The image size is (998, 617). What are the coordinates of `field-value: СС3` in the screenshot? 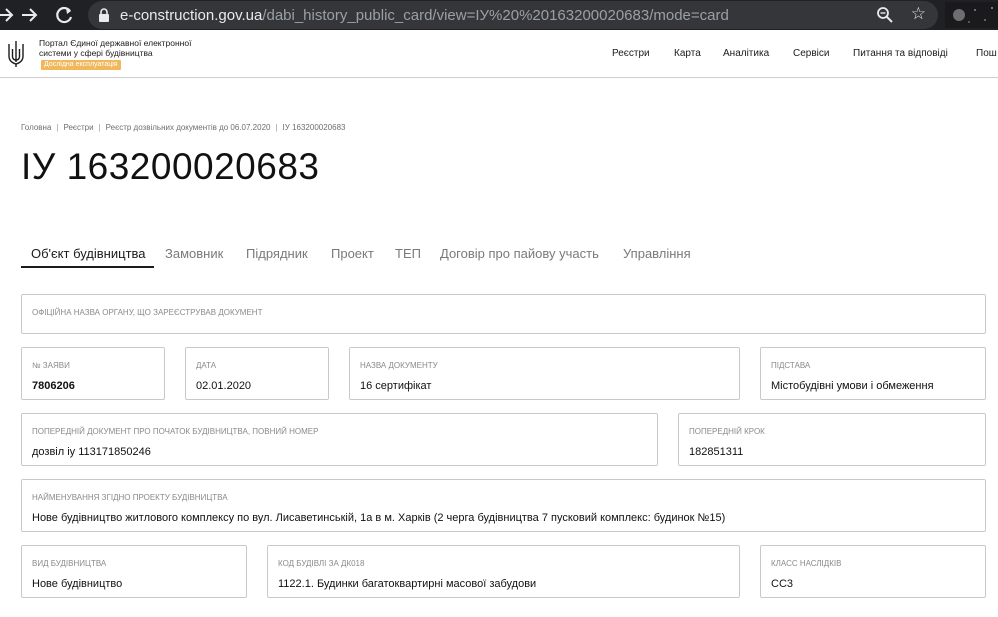 It's located at (782, 584).